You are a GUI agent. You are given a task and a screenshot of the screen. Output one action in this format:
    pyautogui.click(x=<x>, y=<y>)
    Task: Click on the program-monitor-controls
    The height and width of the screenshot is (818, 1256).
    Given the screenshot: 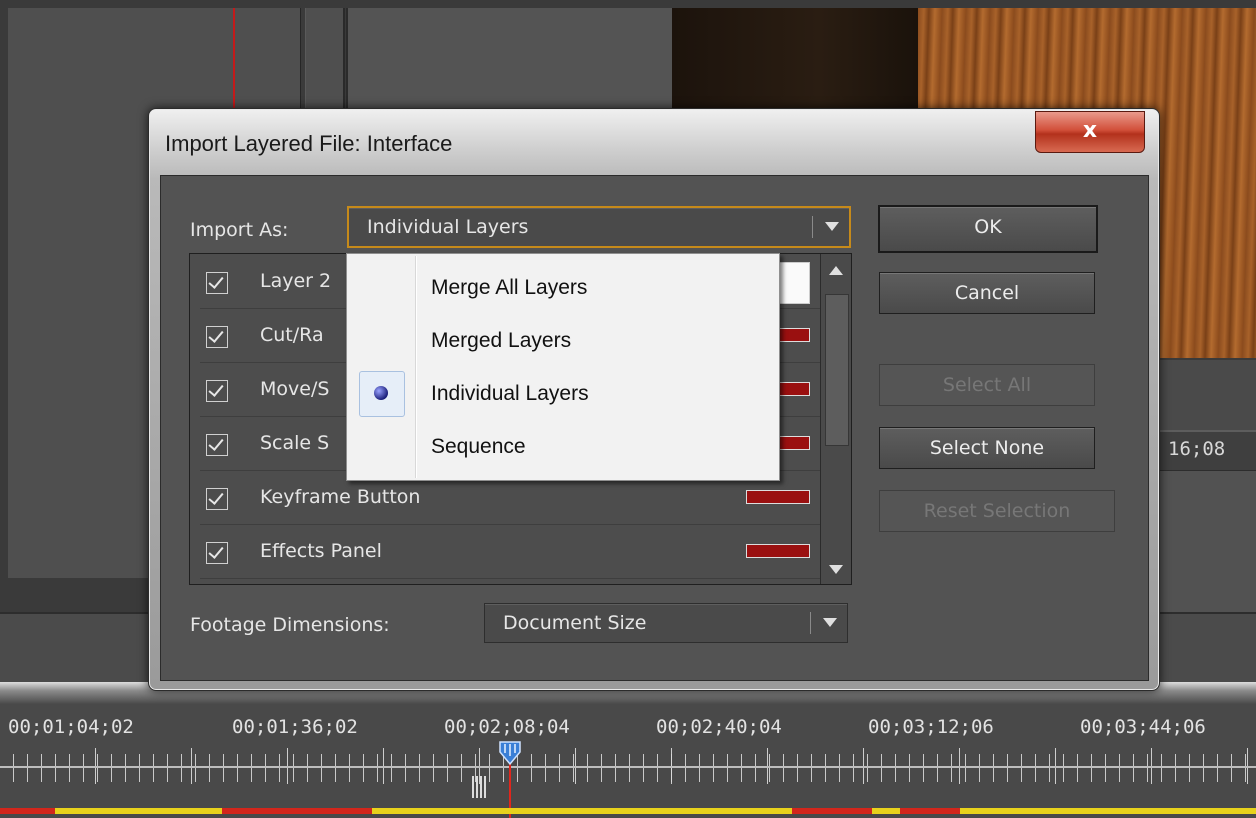 What is the action you would take?
    pyautogui.click(x=1207, y=400)
    